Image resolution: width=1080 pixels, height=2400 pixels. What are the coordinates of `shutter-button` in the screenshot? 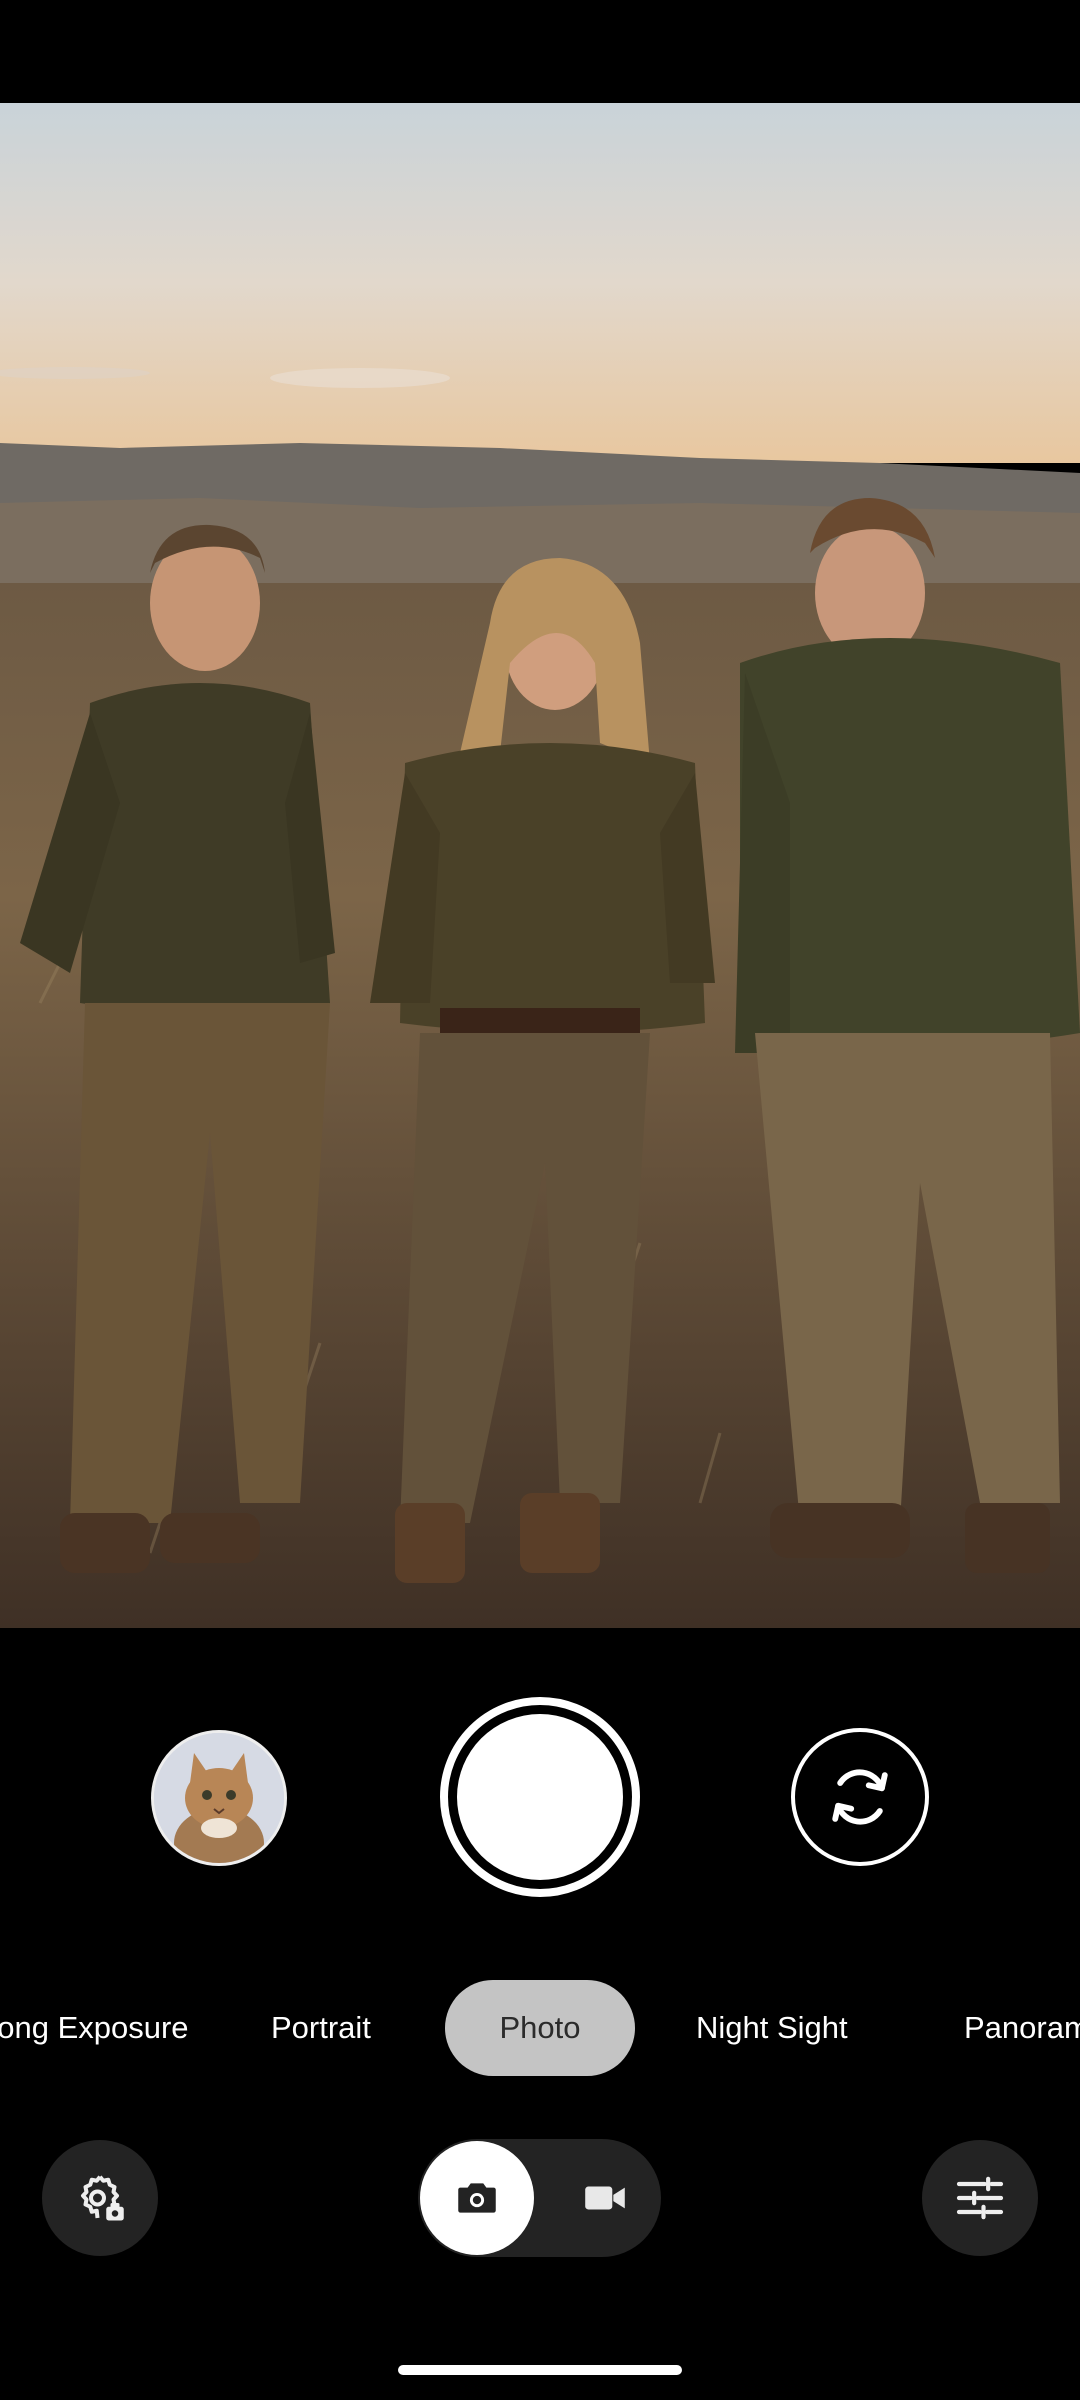 It's located at (540, 1797).